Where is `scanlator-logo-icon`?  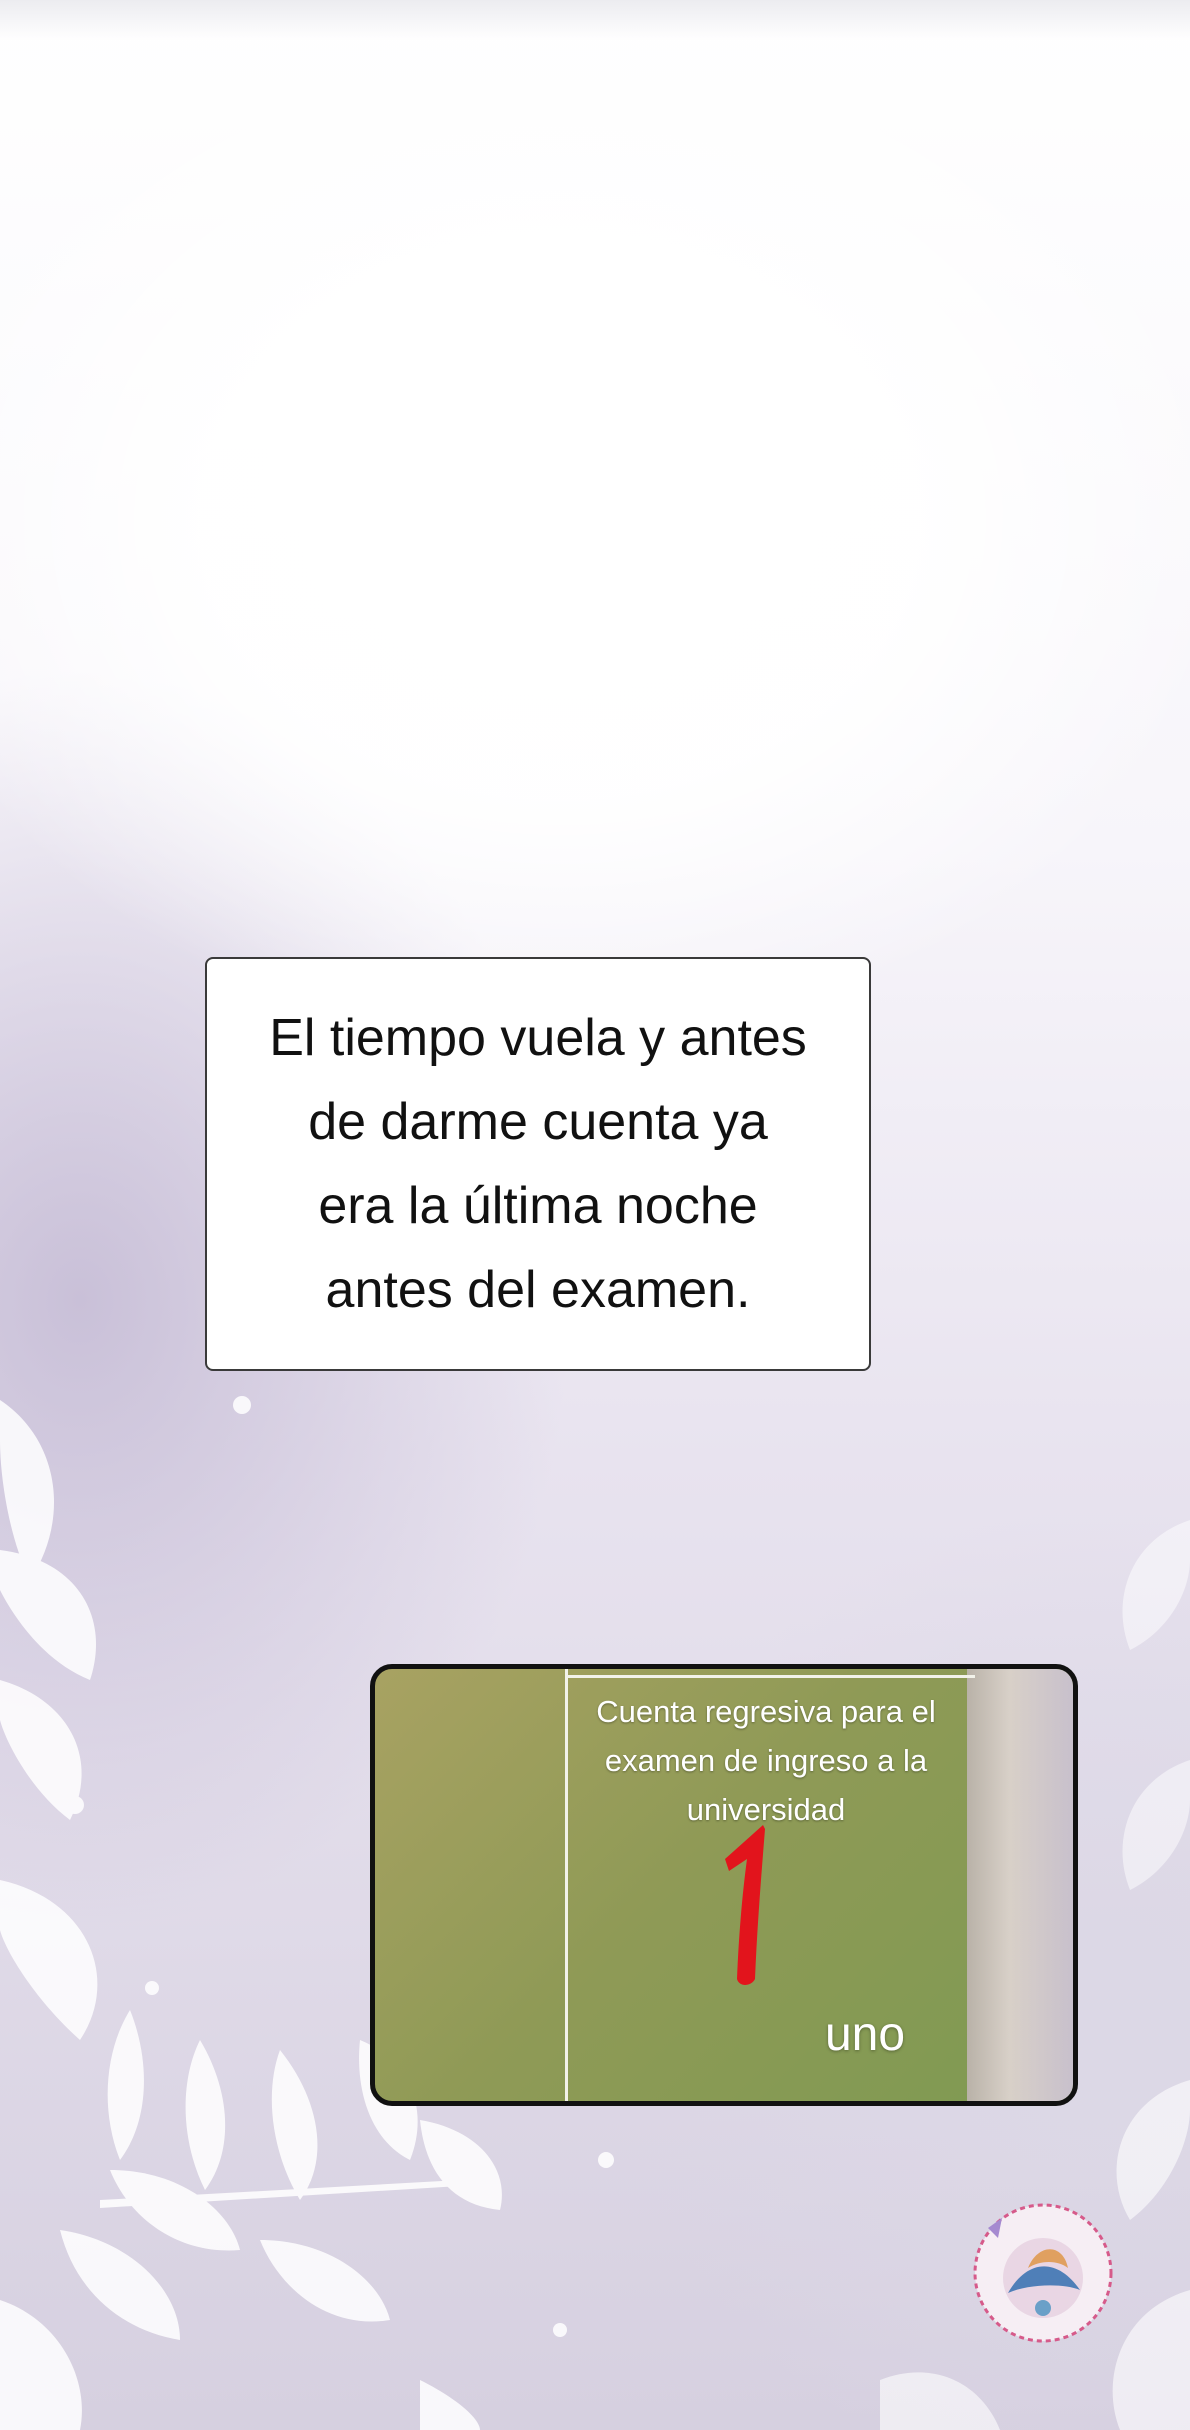
scanlator-logo-icon is located at coordinates (1043, 2273).